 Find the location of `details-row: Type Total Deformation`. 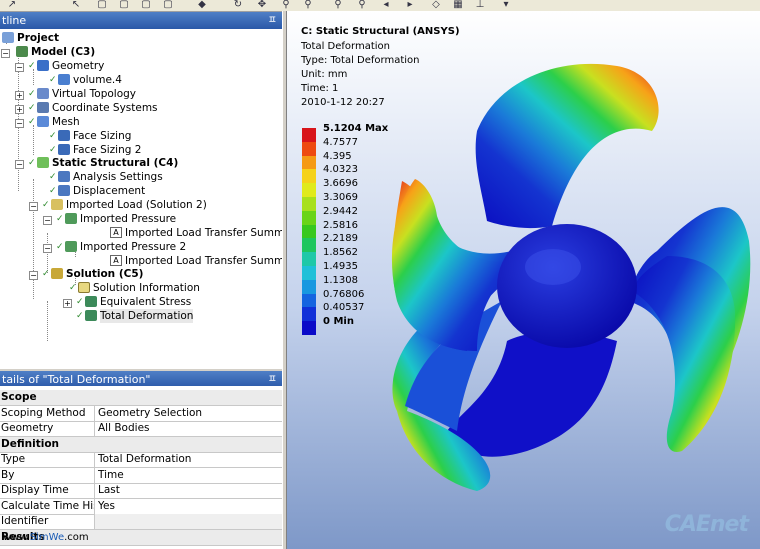

details-row: Type Total Deformation is located at coordinates (141, 460).